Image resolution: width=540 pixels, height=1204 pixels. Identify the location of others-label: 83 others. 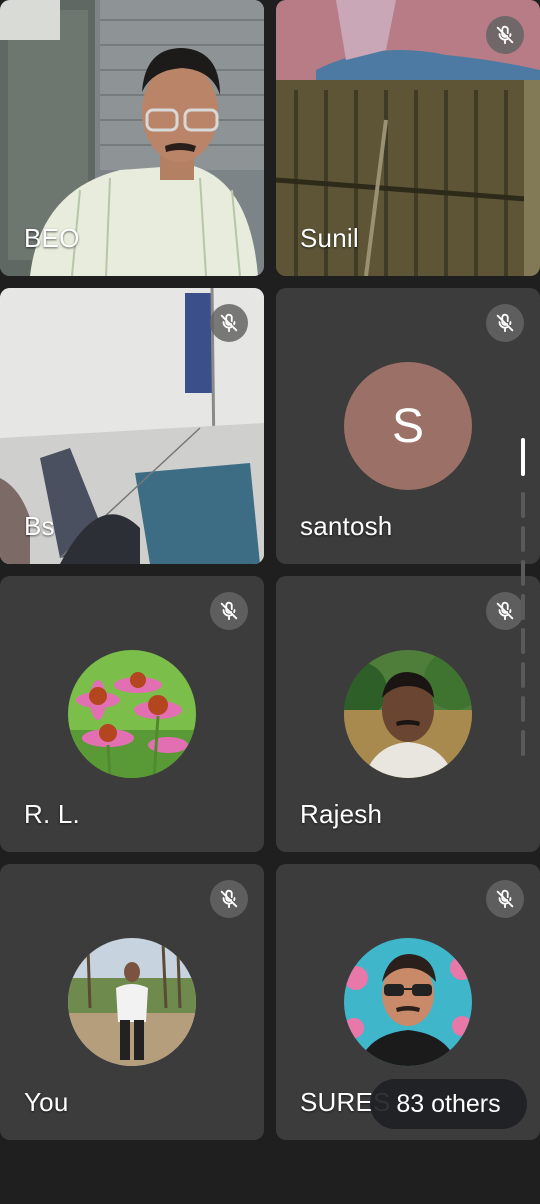
(448, 1103).